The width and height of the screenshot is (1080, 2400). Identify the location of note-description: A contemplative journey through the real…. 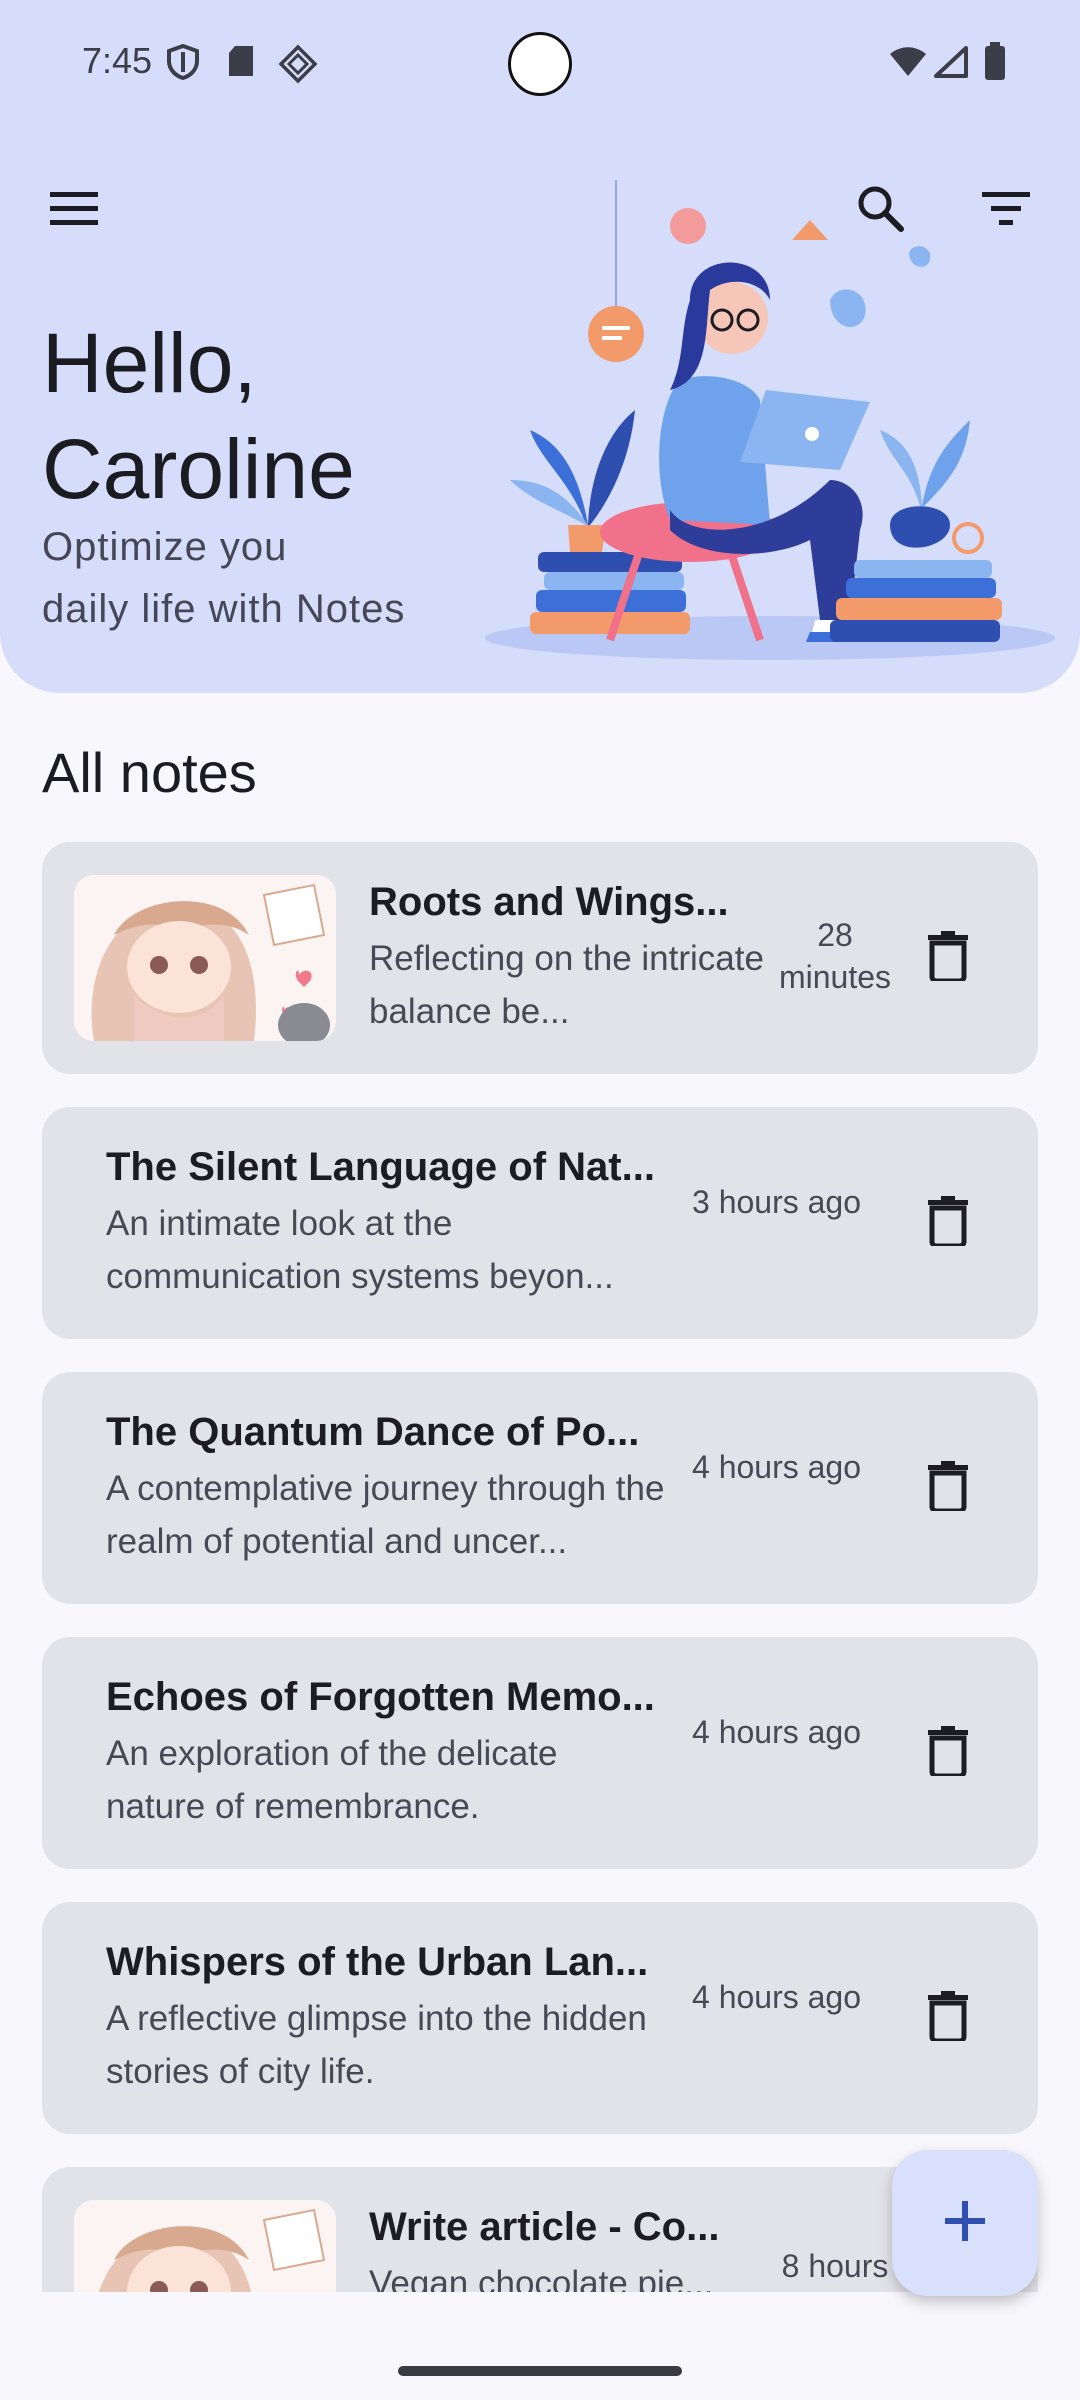
(385, 1515).